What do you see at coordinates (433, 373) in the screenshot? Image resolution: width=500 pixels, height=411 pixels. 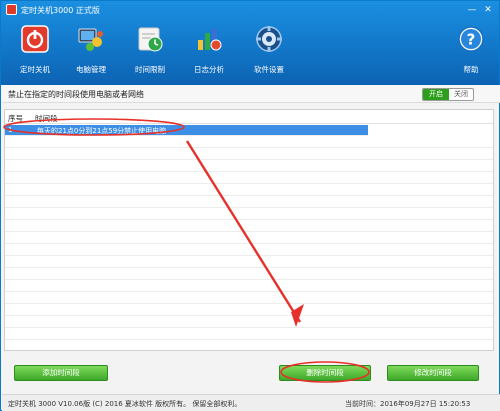 I see `modify-period-button: 修改时间段` at bounding box center [433, 373].